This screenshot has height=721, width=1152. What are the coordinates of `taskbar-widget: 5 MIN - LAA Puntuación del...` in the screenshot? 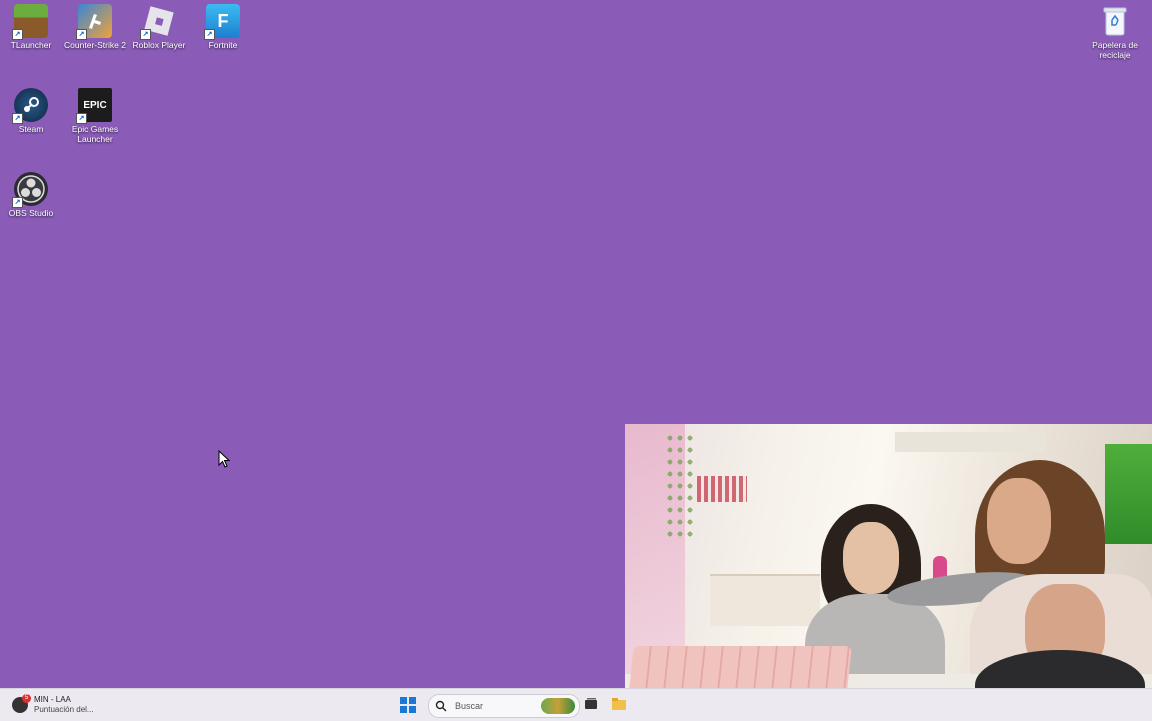 It's located at (53, 705).